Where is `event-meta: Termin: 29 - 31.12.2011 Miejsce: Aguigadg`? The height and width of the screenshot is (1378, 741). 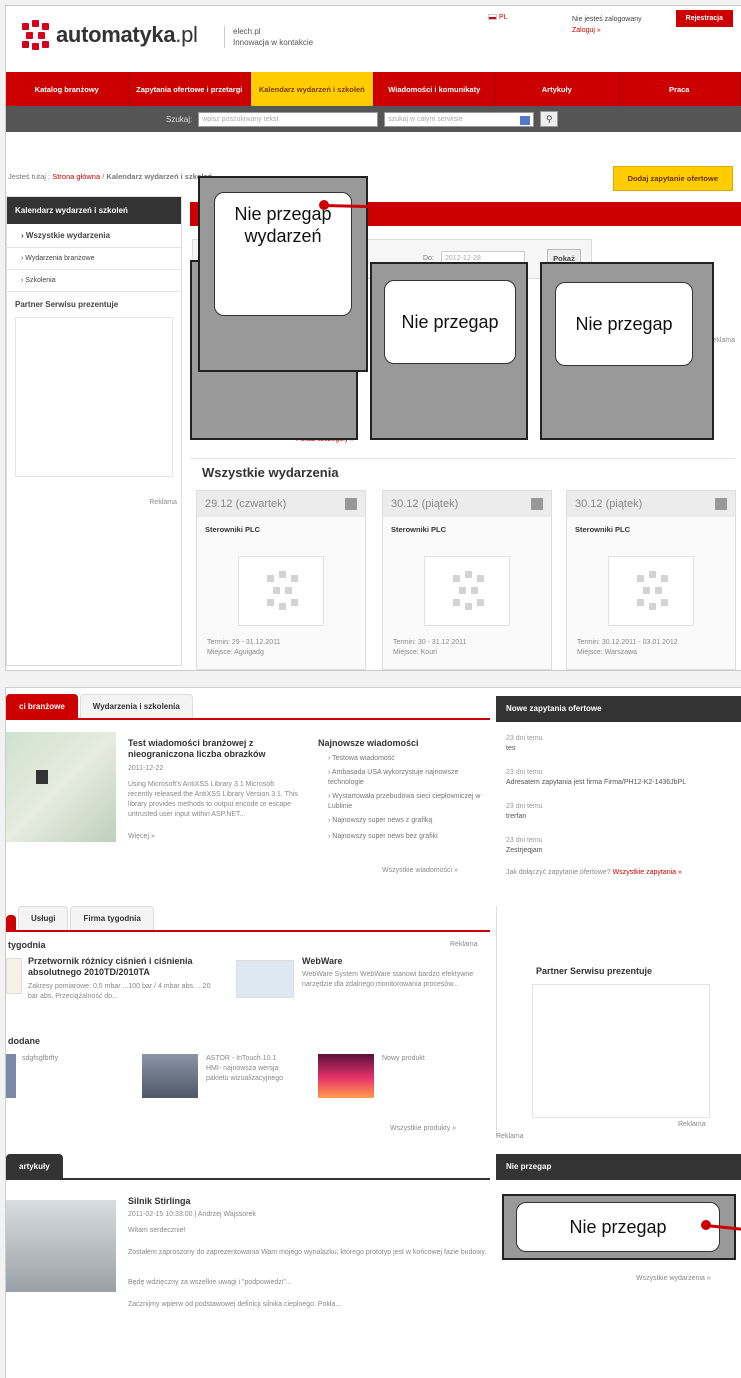
event-meta: Termin: 29 - 31.12.2011 Miejsce: Aguigadg is located at coordinates (244, 647).